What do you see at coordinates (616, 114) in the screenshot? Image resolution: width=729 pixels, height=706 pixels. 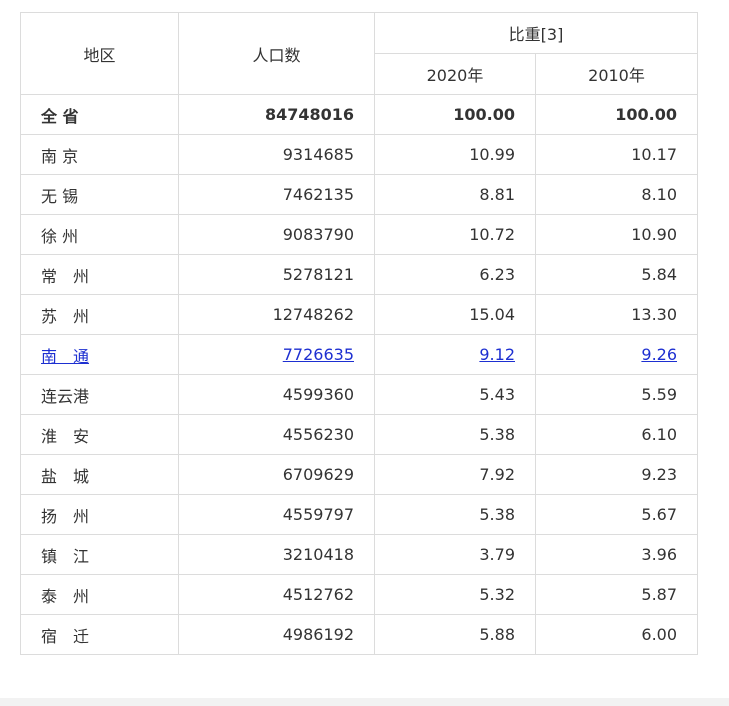 I see `share-2010-cell: 100.00` at bounding box center [616, 114].